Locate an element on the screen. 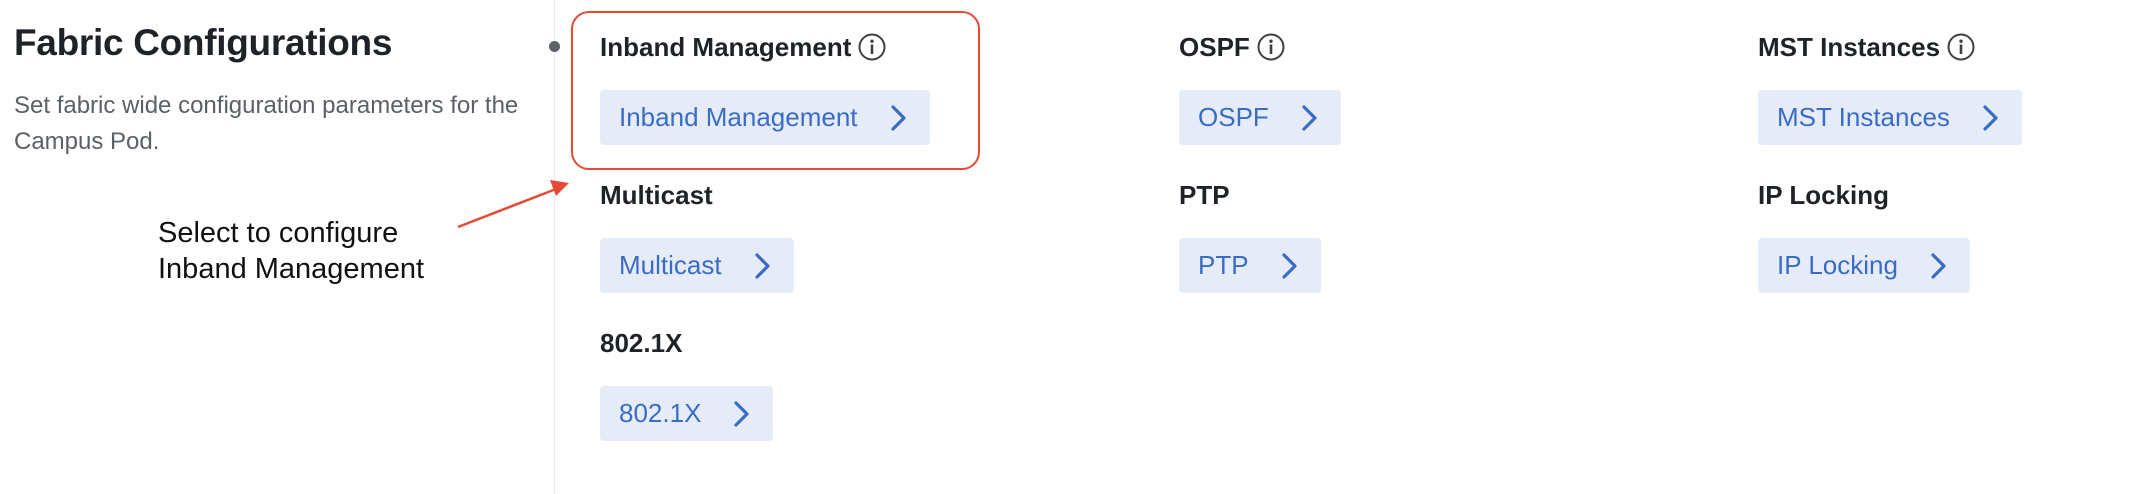 This screenshot has height=494, width=2140. inband-management-button: Inband Management is located at coordinates (765, 117).